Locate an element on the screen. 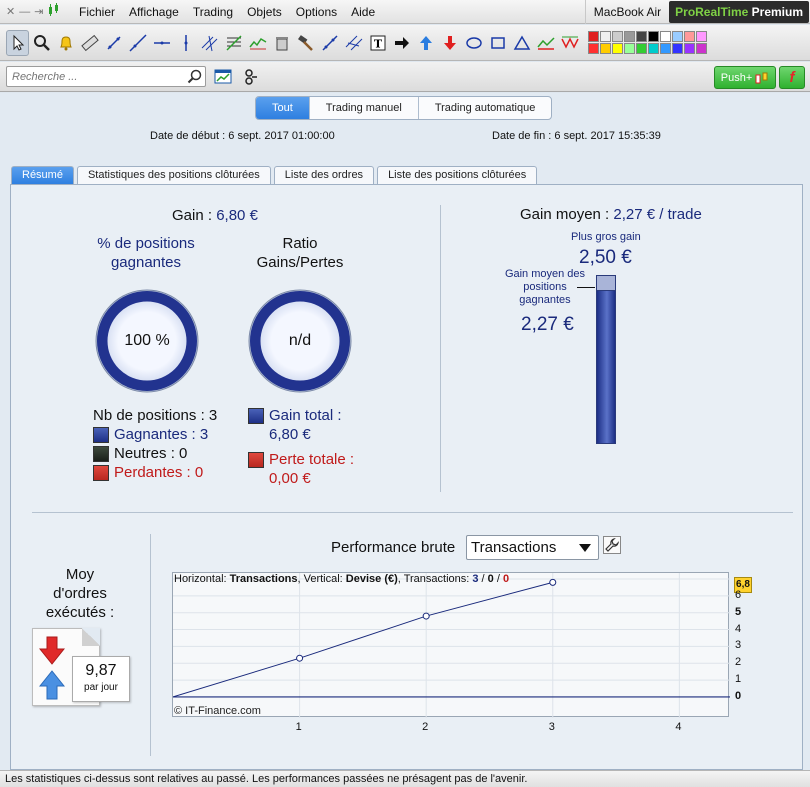 The image size is (810, 787). bell-icon is located at coordinates (65, 42).